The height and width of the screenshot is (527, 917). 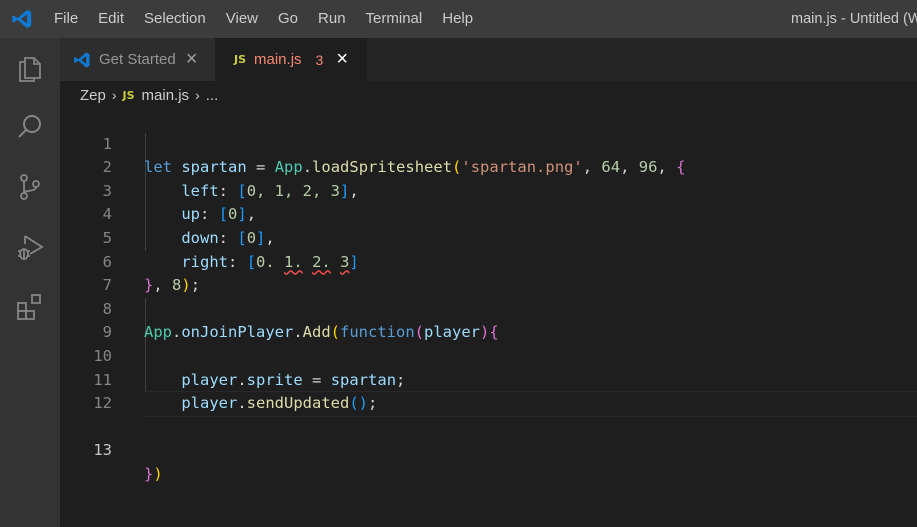 What do you see at coordinates (288, 19) in the screenshot?
I see `menu-go: Go` at bounding box center [288, 19].